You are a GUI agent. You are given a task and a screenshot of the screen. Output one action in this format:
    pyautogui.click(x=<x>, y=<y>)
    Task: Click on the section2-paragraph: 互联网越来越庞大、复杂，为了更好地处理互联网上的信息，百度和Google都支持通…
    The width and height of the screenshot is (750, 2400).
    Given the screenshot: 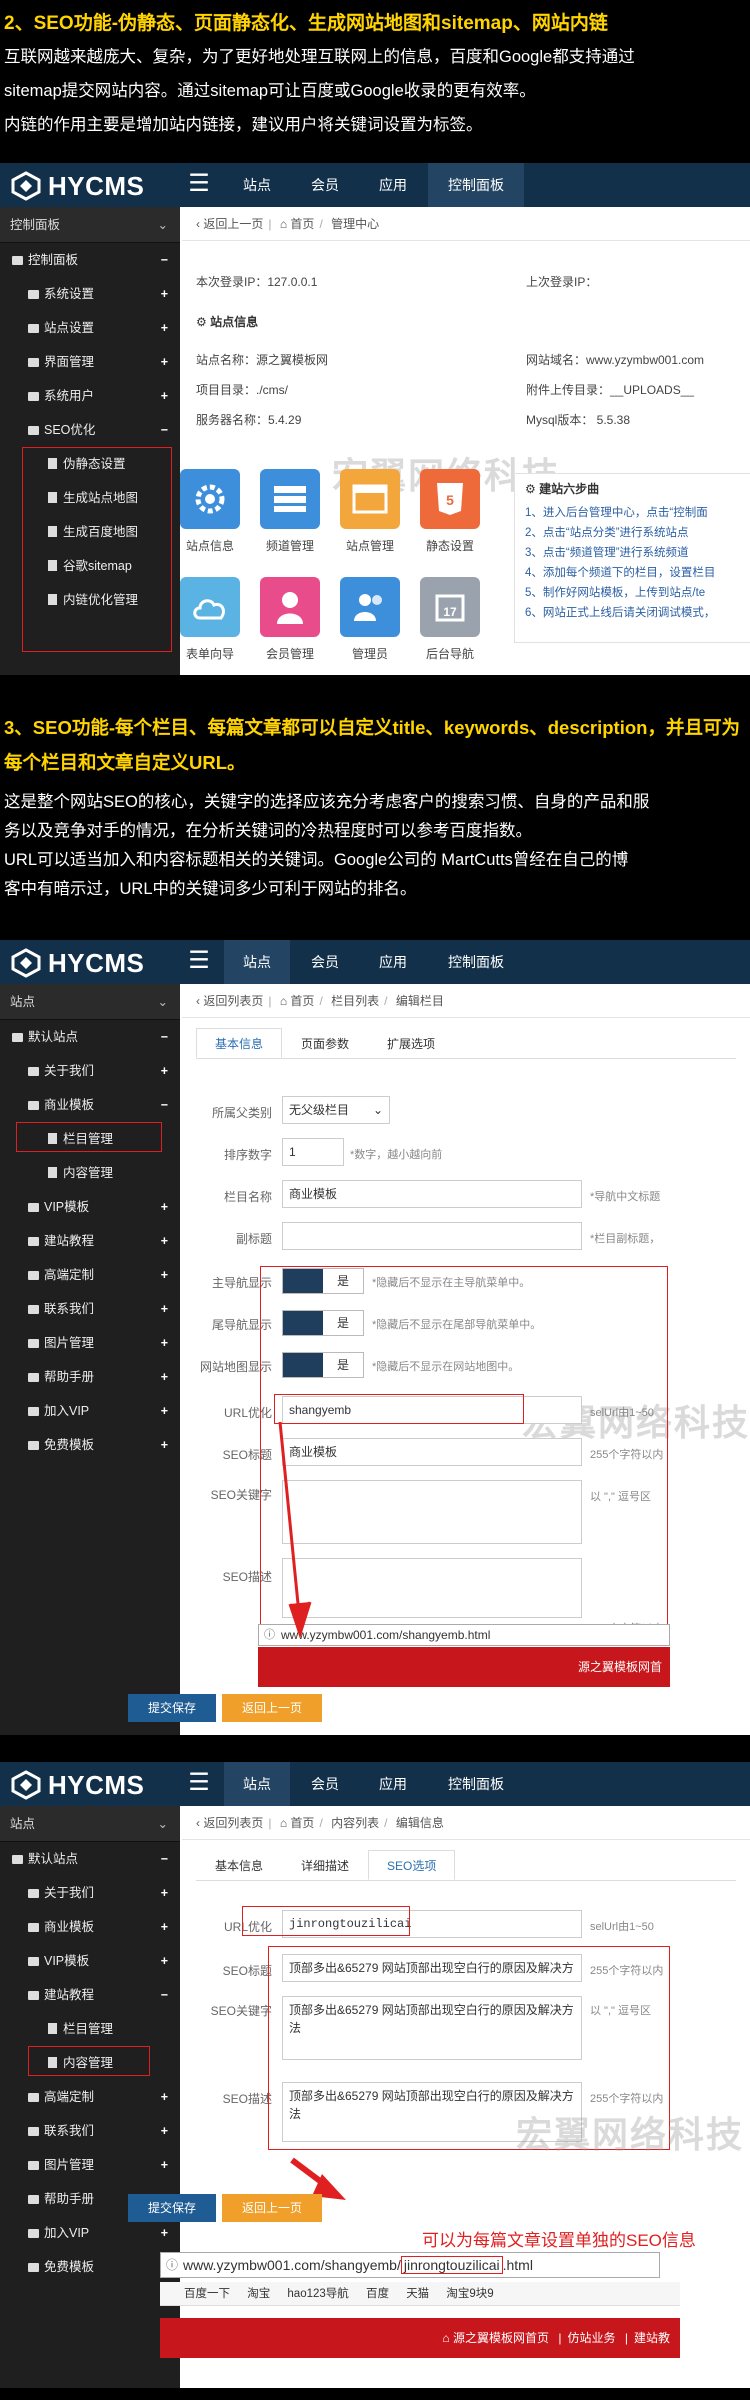 What is the action you would take?
    pyautogui.click(x=319, y=57)
    